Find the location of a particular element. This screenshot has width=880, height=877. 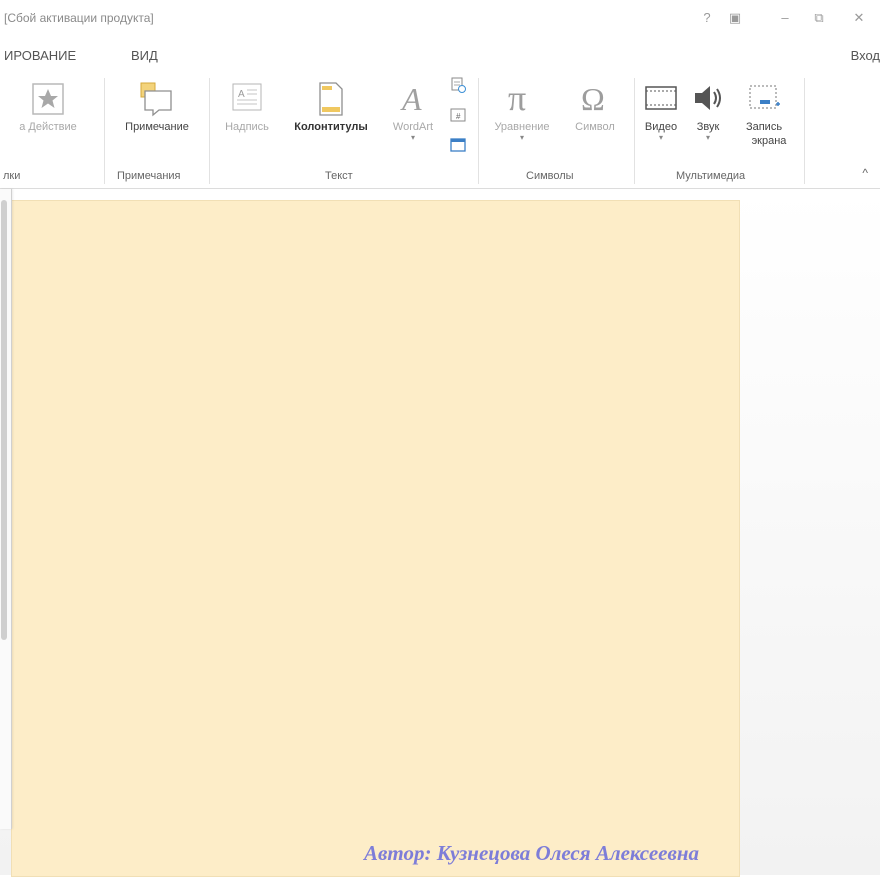

new-comment-button: Примечание is located at coordinates (157, 107).